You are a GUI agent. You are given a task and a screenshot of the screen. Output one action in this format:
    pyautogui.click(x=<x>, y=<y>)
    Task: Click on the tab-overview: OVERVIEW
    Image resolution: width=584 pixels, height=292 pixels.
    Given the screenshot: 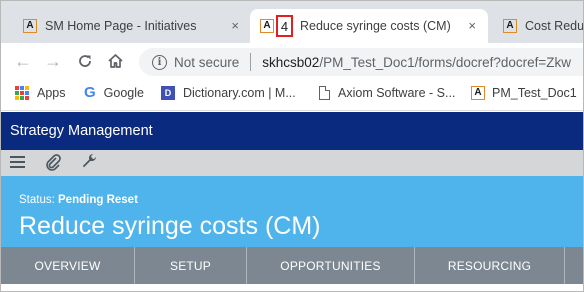 What is the action you would take?
    pyautogui.click(x=68, y=265)
    